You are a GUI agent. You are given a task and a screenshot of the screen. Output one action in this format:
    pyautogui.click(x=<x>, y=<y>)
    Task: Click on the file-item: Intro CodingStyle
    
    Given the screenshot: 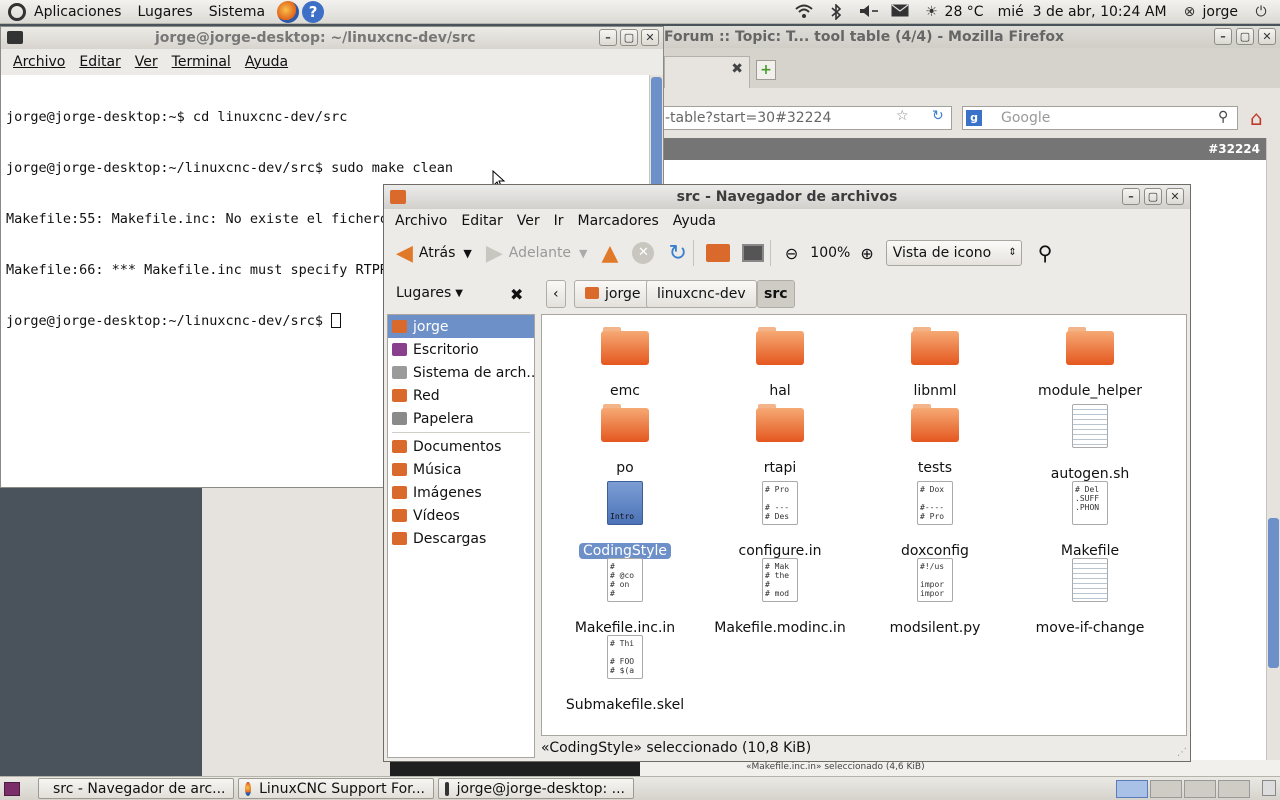 What is the action you would take?
    pyautogui.click(x=625, y=520)
    